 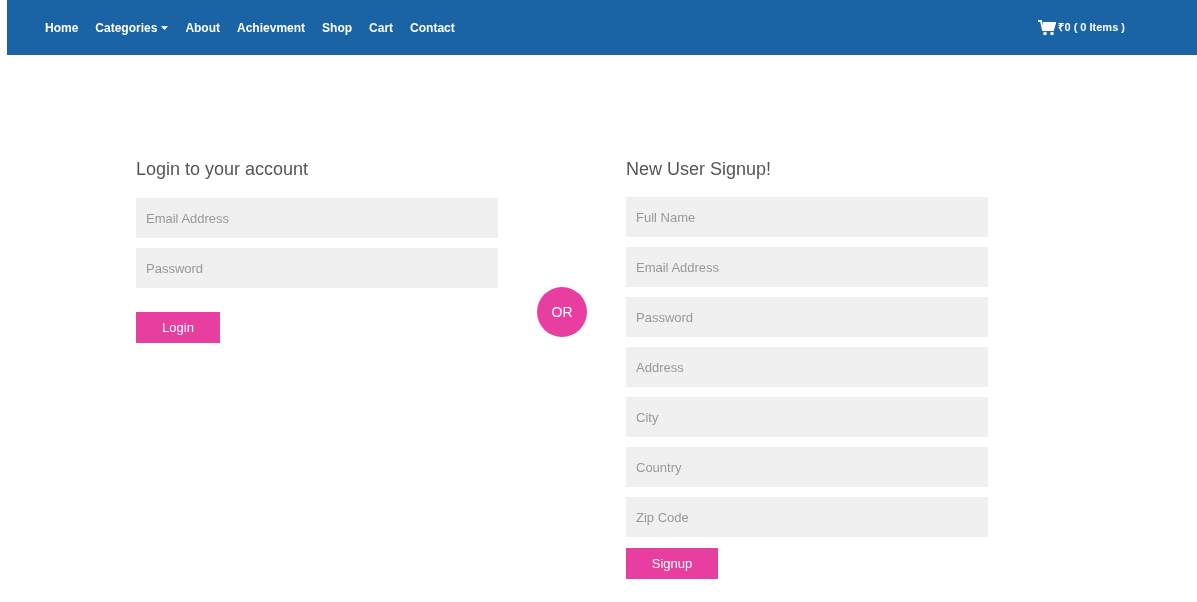 I want to click on login-button: Login, so click(x=178, y=327).